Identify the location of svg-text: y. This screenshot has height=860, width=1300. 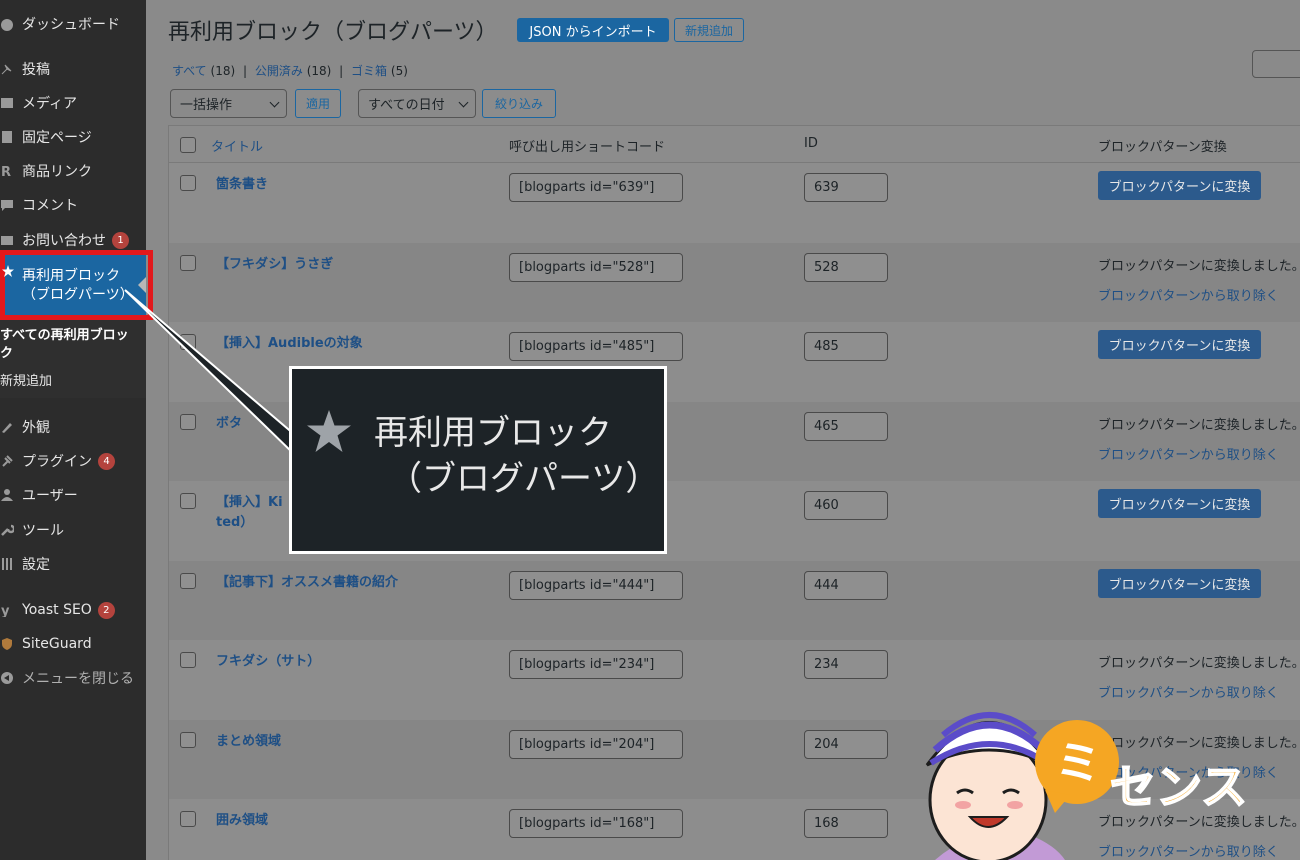
(5, 610).